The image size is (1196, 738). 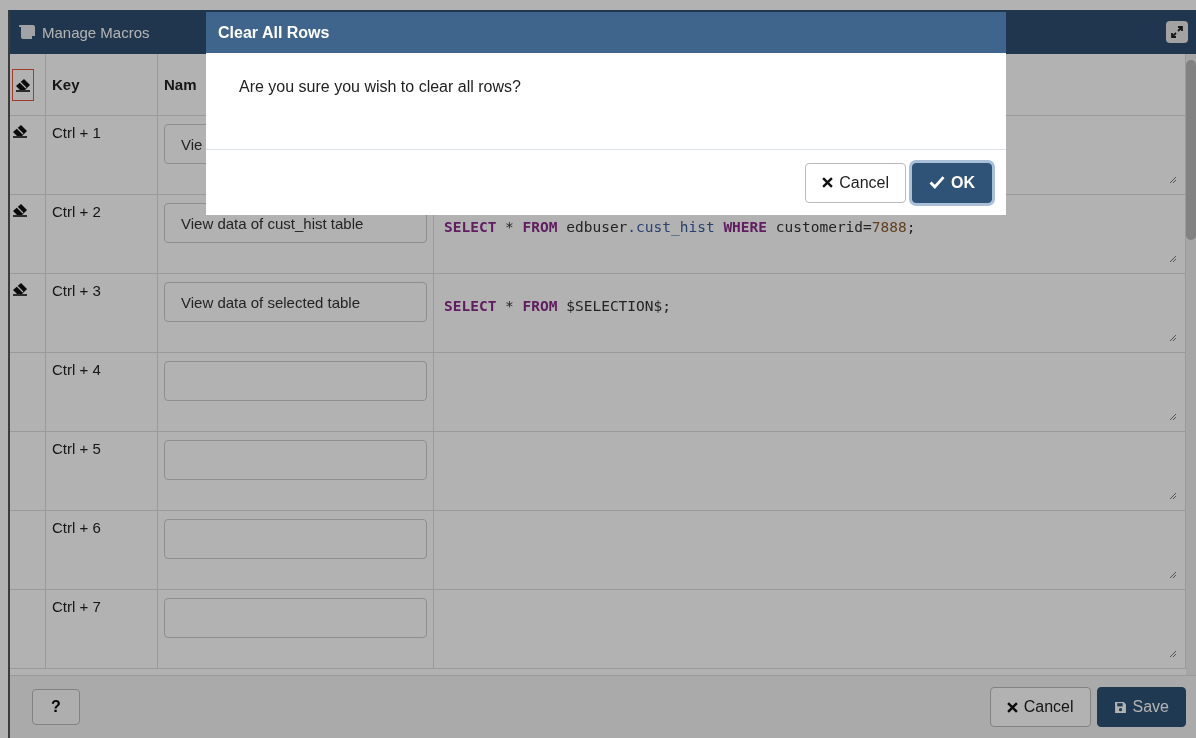 What do you see at coordinates (937, 182) in the screenshot?
I see `checkmark-icon` at bounding box center [937, 182].